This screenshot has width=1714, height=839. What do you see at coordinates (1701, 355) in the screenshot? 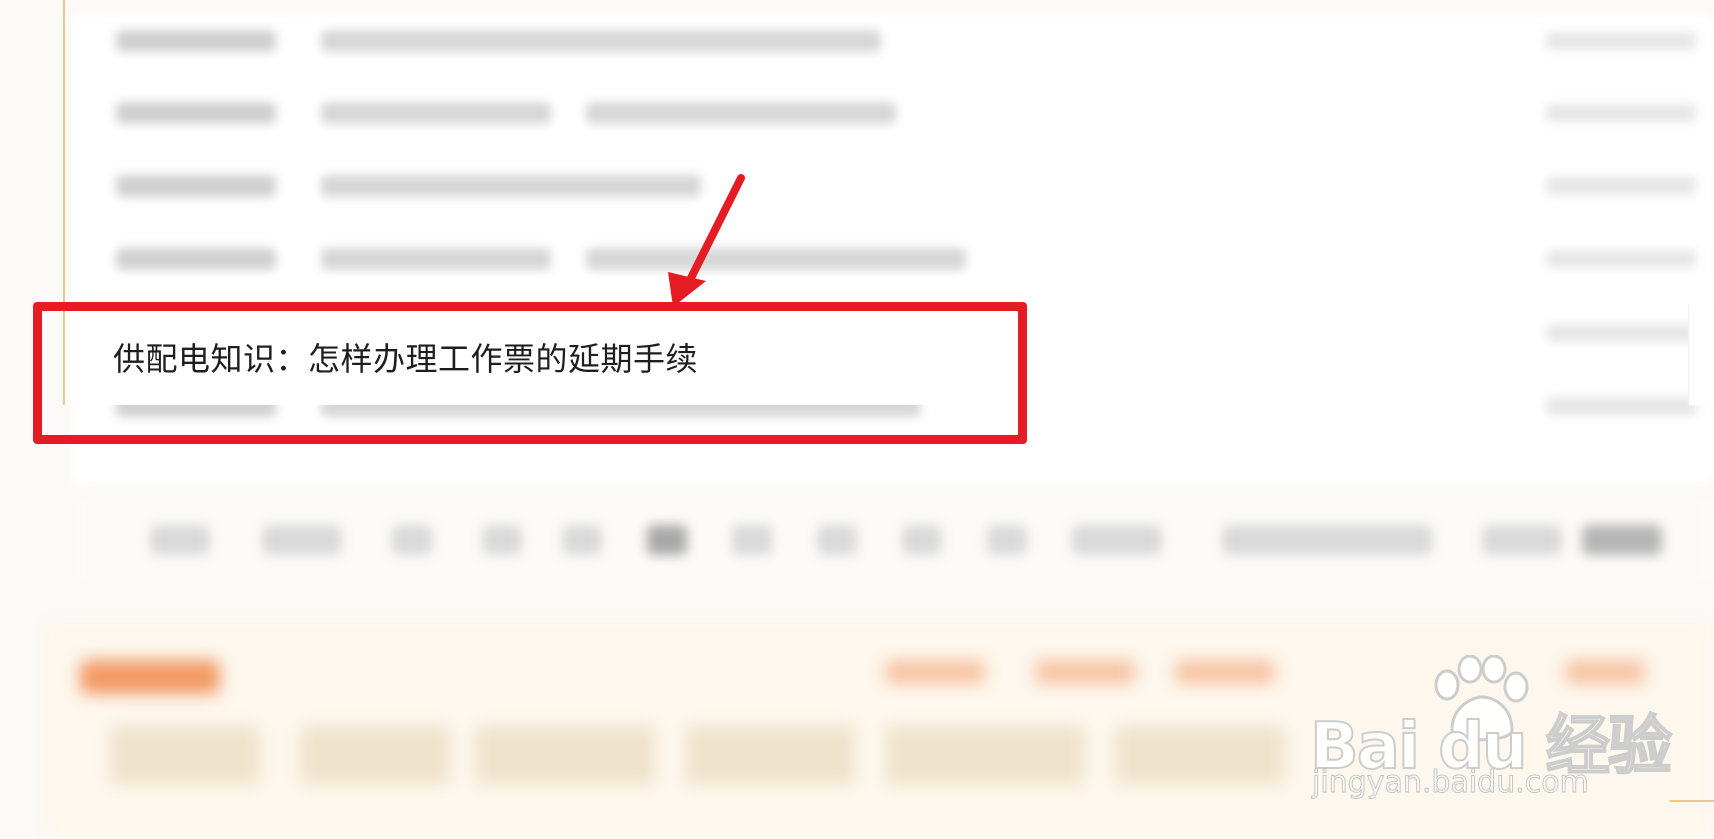
I see `right-panel-edge` at bounding box center [1701, 355].